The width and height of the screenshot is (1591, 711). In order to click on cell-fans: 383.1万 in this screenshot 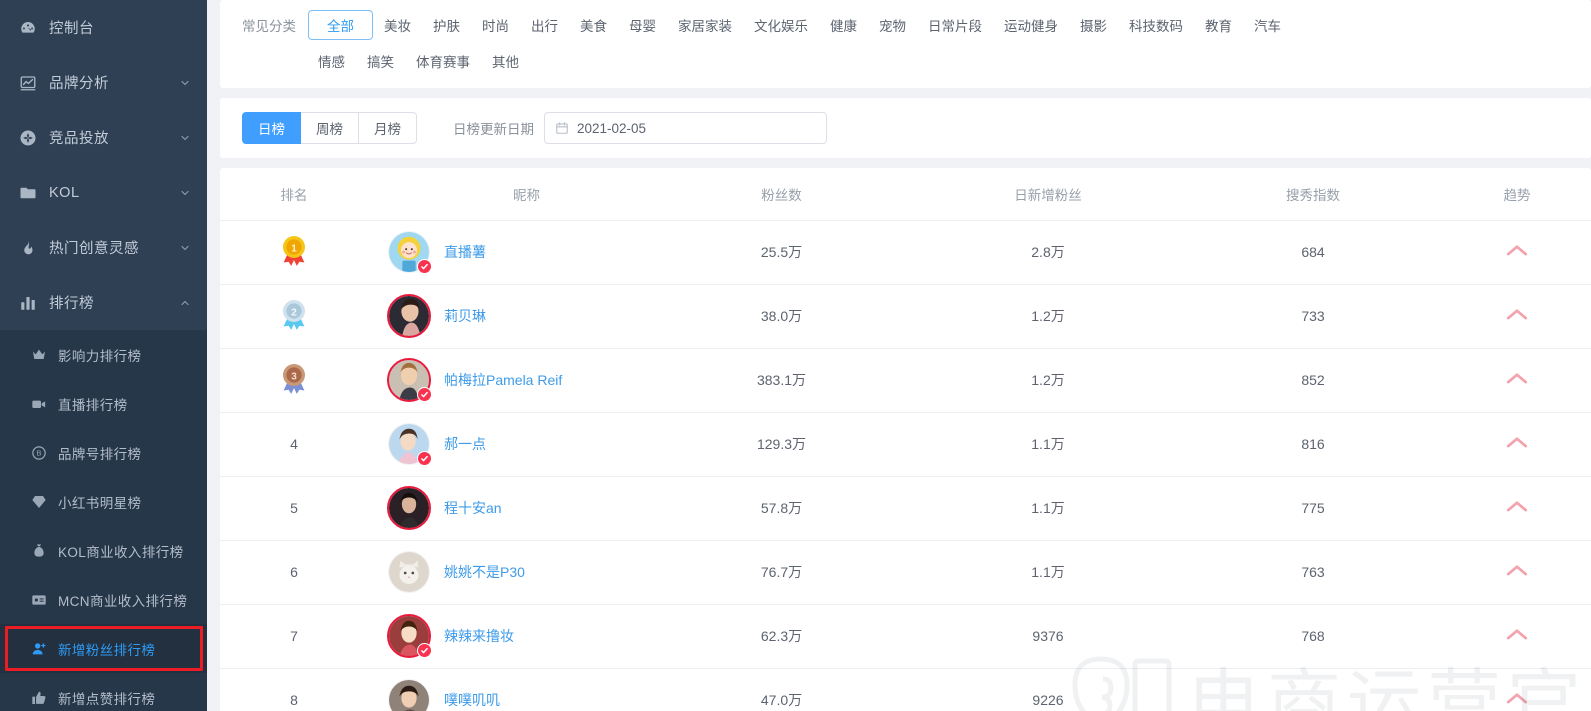, I will do `click(781, 380)`.